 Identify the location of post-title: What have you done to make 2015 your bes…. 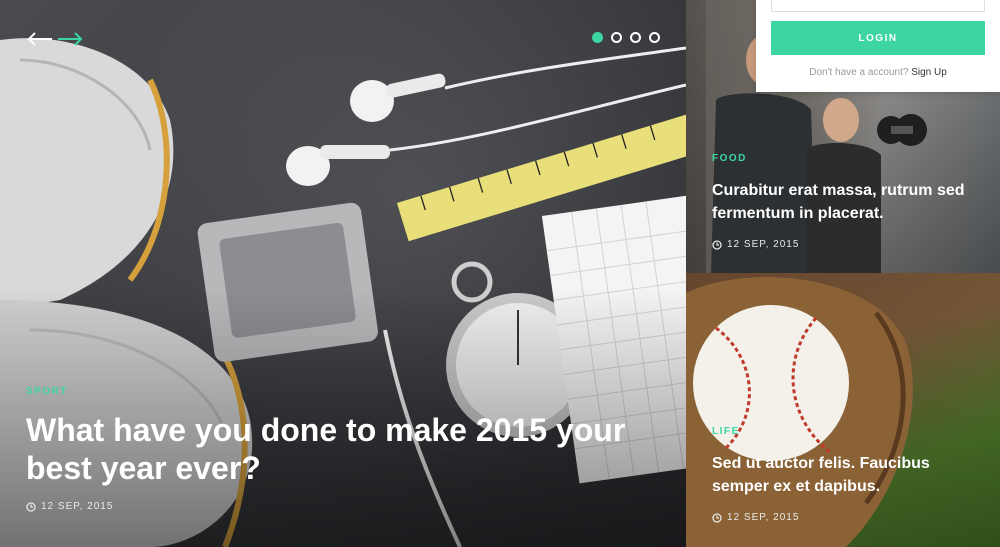
(346, 449).